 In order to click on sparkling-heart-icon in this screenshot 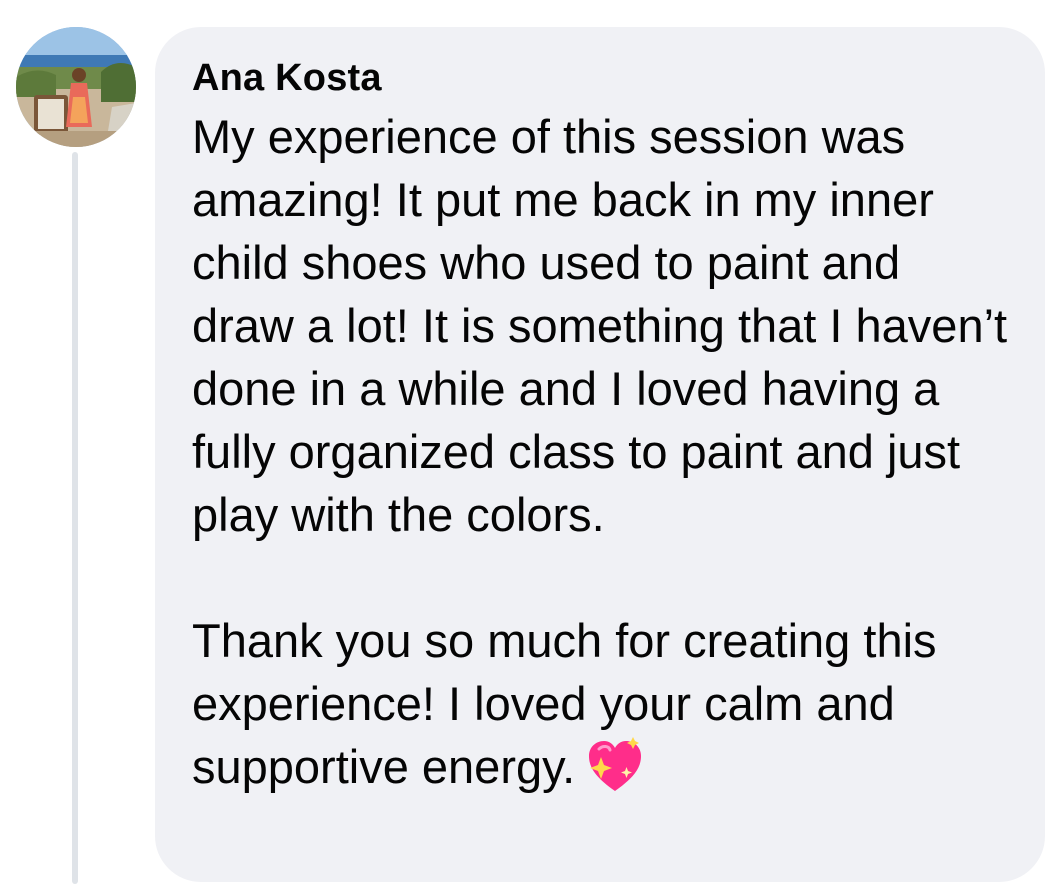, I will do `click(615, 766)`.